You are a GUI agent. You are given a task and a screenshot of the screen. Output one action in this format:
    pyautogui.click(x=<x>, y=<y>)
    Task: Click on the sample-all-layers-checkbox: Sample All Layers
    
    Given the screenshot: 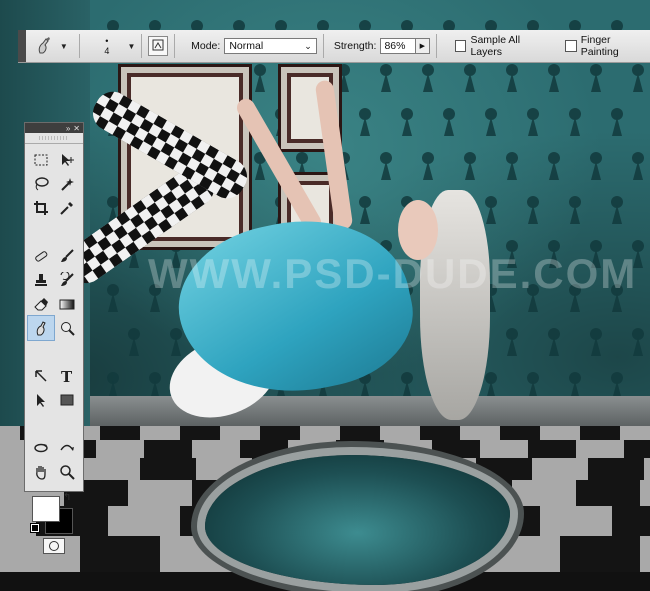 What is the action you would take?
    pyautogui.click(x=503, y=46)
    